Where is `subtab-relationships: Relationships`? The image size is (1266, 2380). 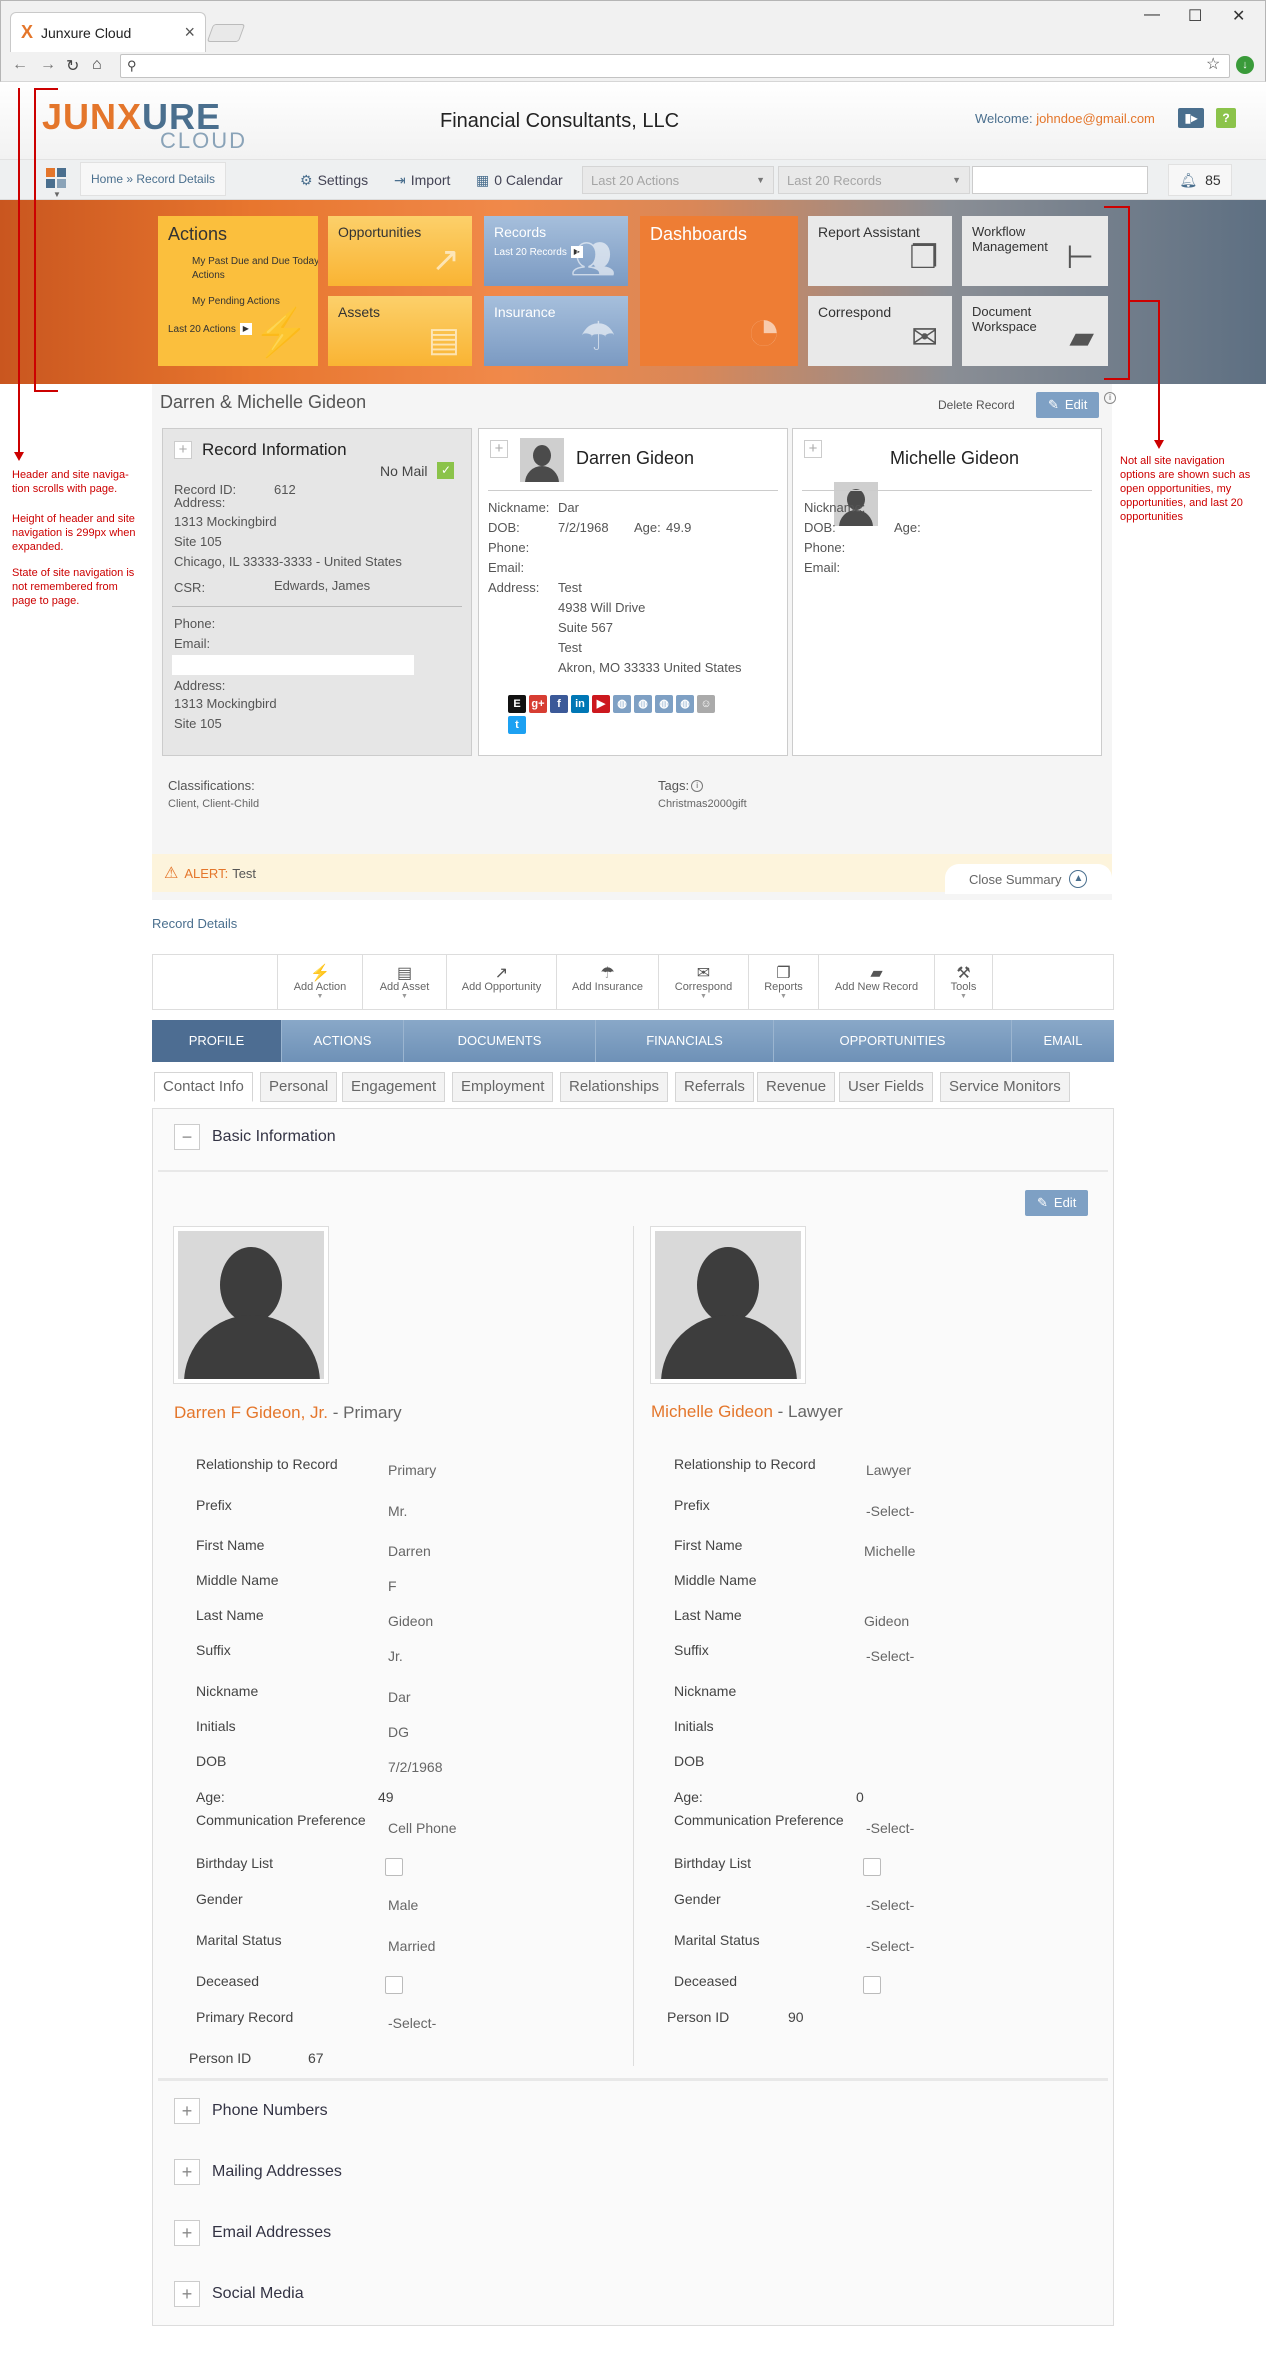 subtab-relationships: Relationships is located at coordinates (614, 1087).